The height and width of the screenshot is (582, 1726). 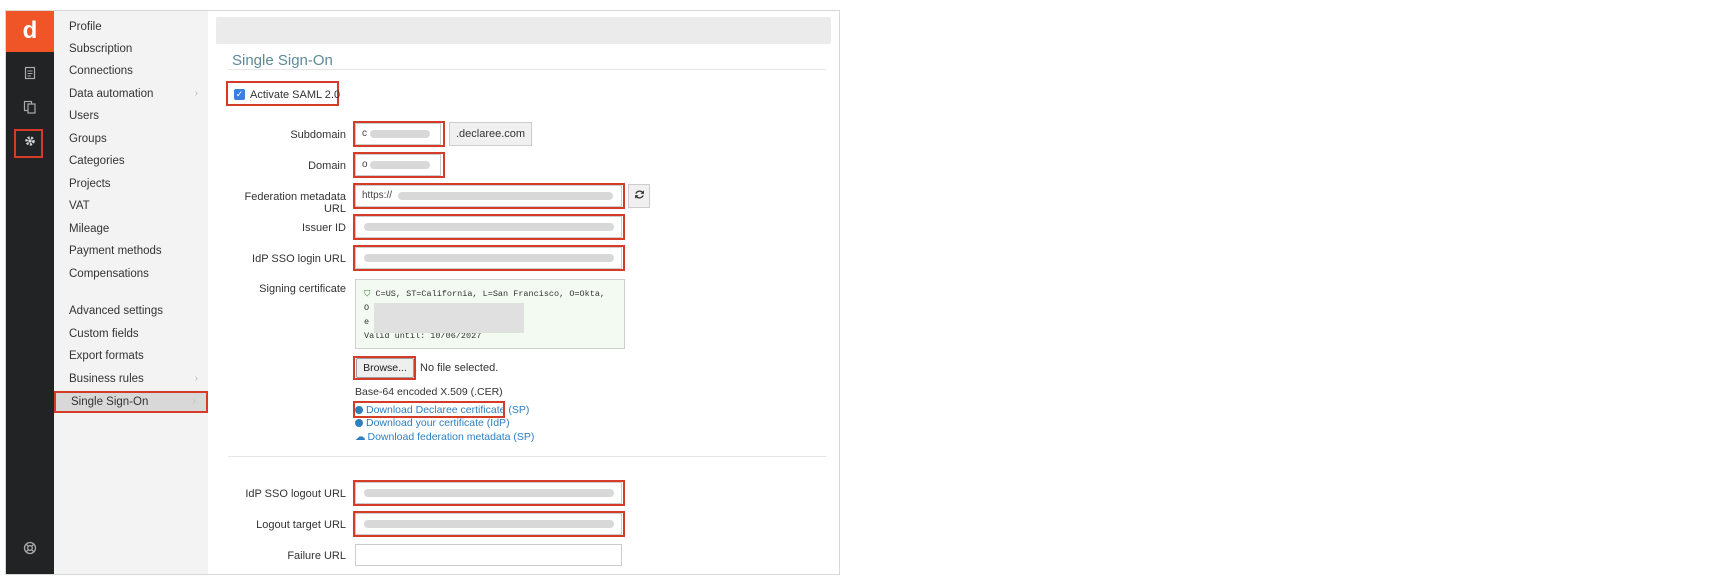 What do you see at coordinates (30, 110) in the screenshot?
I see `copy-icon` at bounding box center [30, 110].